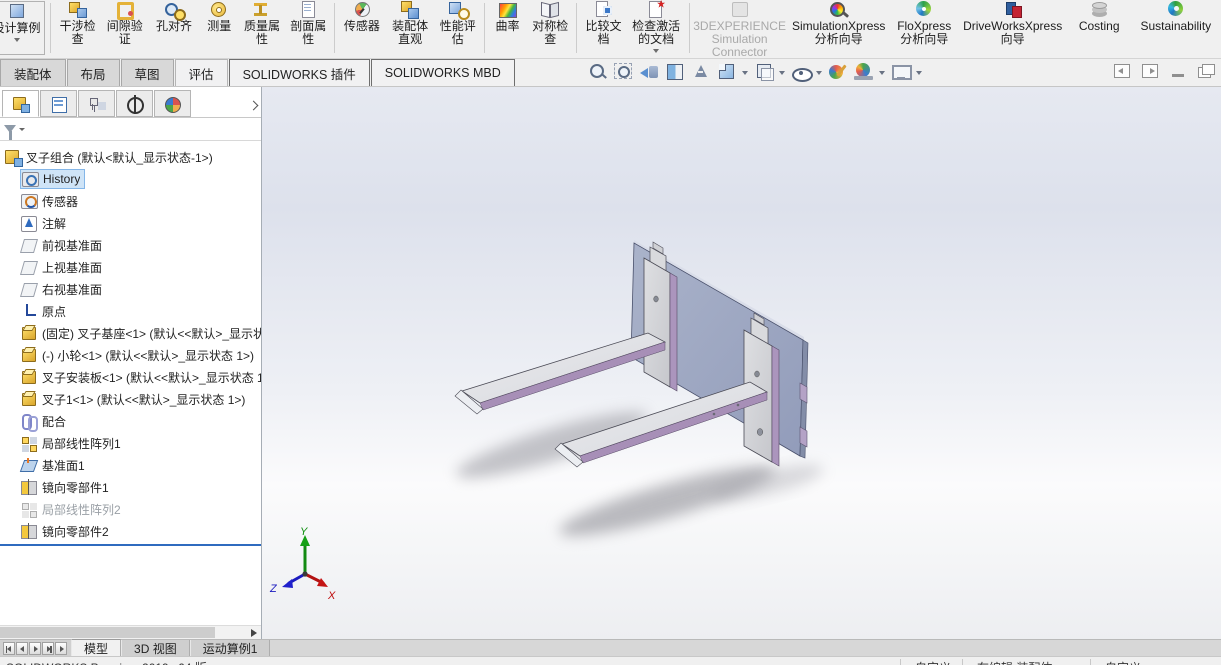 This screenshot has height=665, width=1221. What do you see at coordinates (130, 201) in the screenshot?
I see `tree-item-sensors: 传感器` at bounding box center [130, 201].